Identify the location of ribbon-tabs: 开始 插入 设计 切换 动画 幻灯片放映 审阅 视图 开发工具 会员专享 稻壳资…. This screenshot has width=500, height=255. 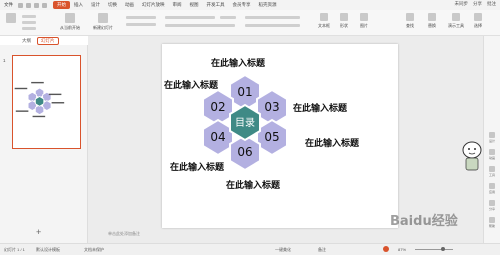
(167, 5).